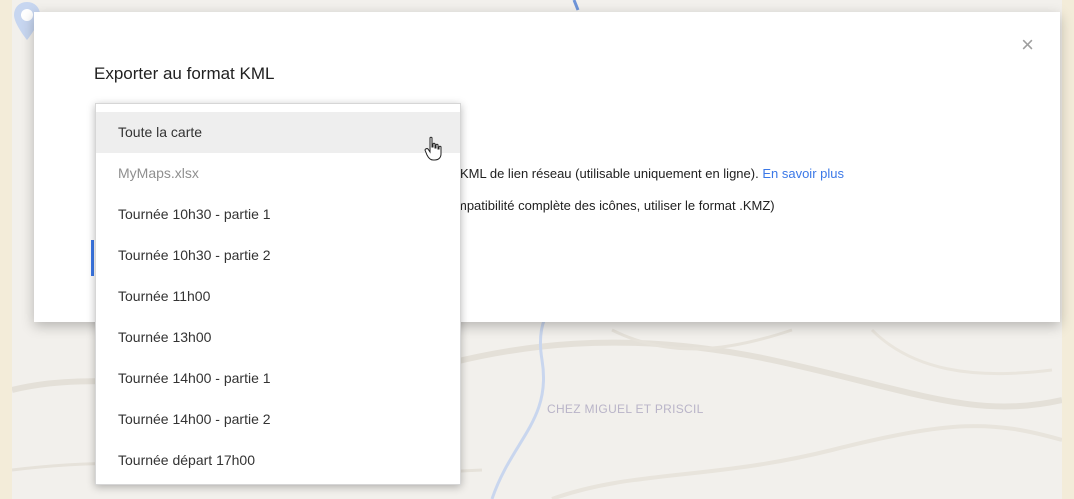  Describe the element at coordinates (278, 460) in the screenshot. I see `dropdown-item-tournee-depart-17h00: Tournée départ 17h00` at that location.